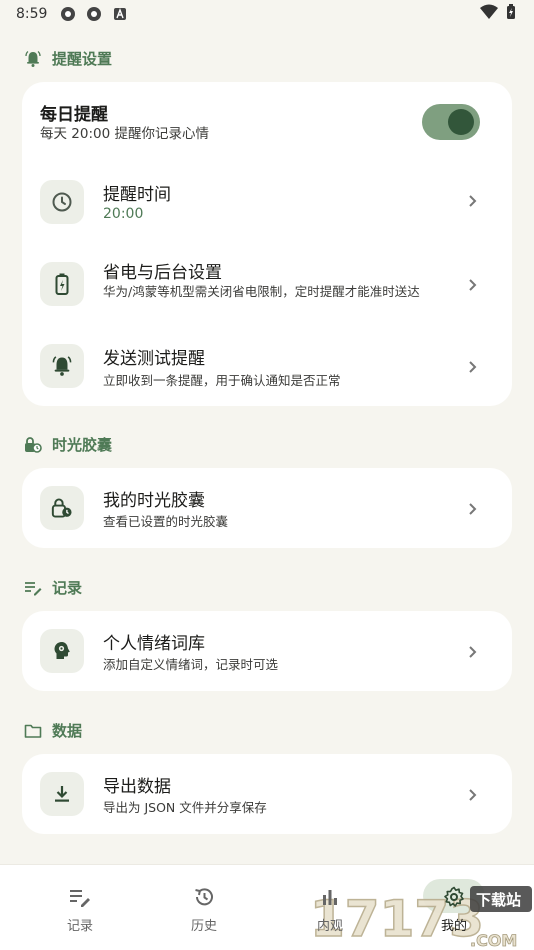  Describe the element at coordinates (82, 445) in the screenshot. I see `section-title: 时光胶囊` at that location.